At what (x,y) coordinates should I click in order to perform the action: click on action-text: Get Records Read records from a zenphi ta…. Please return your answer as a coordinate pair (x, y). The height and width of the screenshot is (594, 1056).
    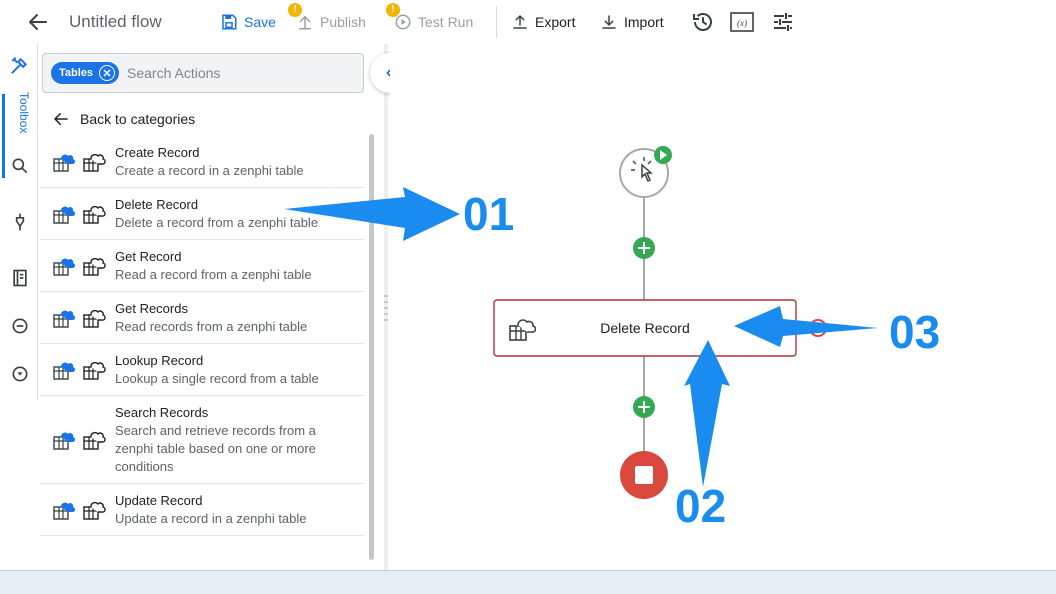
    Looking at the image, I should click on (225, 318).